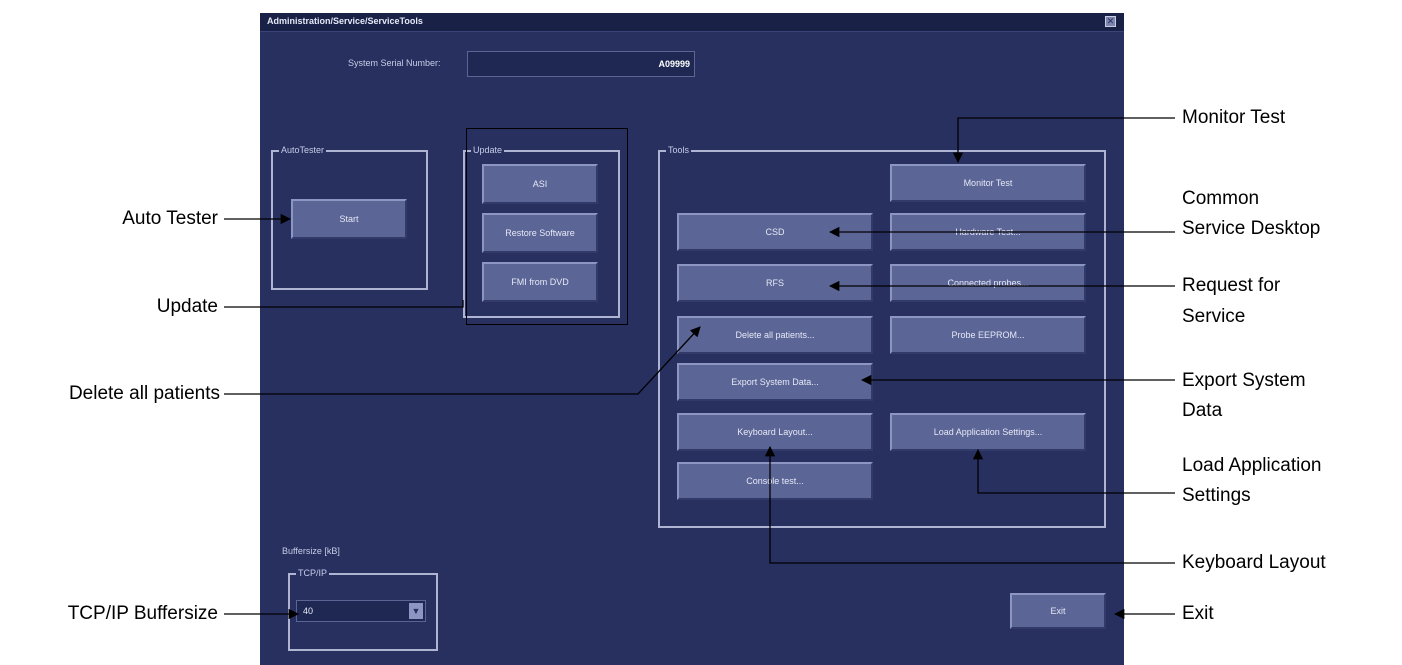 The height and width of the screenshot is (665, 1402). I want to click on callout-auto-tester: Auto Tester, so click(170, 218).